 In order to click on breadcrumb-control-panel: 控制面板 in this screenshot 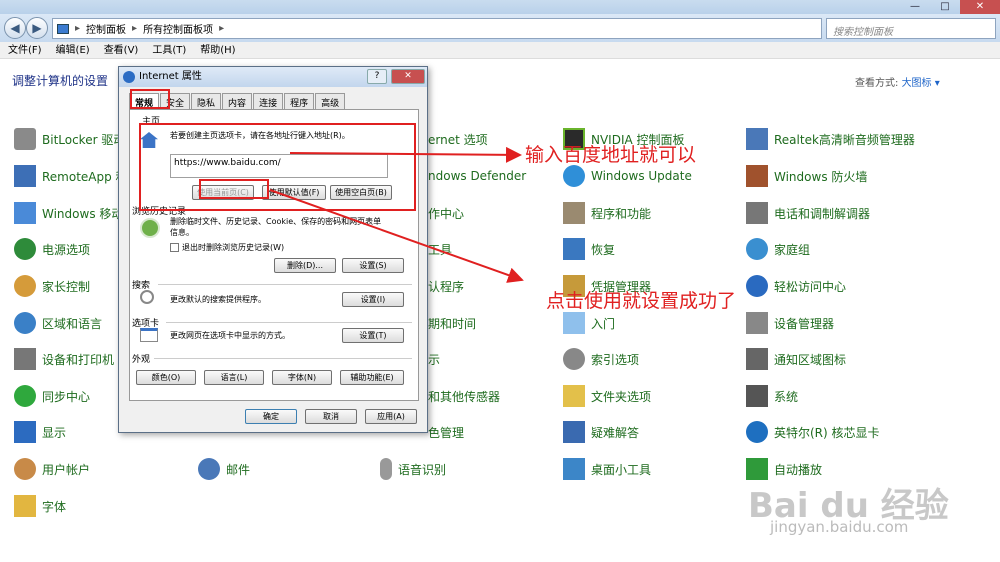, I will do `click(106, 28)`.